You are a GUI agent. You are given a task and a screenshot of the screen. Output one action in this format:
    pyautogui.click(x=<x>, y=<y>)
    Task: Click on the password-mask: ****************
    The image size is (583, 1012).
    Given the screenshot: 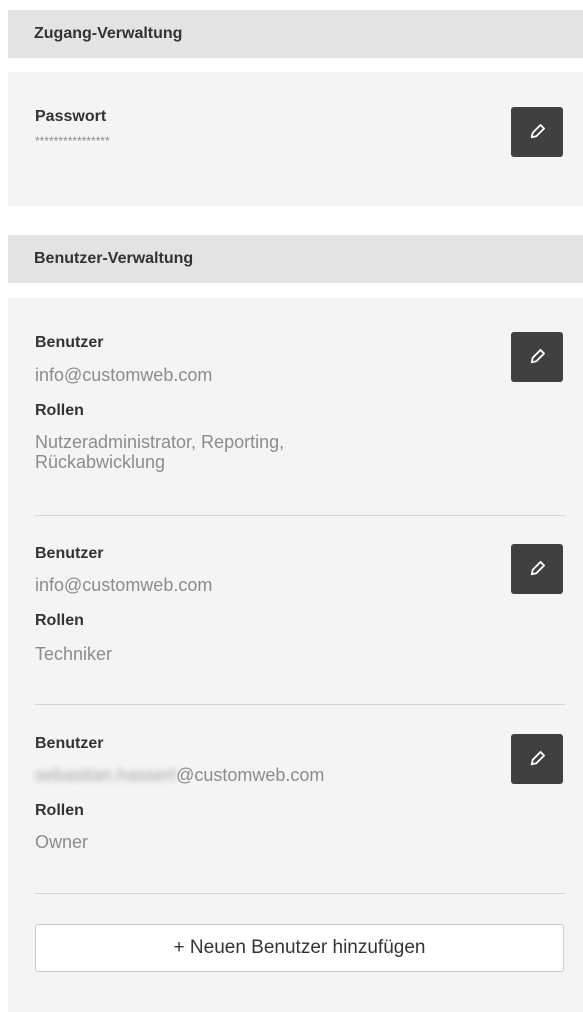 What is the action you would take?
    pyautogui.click(x=72, y=141)
    